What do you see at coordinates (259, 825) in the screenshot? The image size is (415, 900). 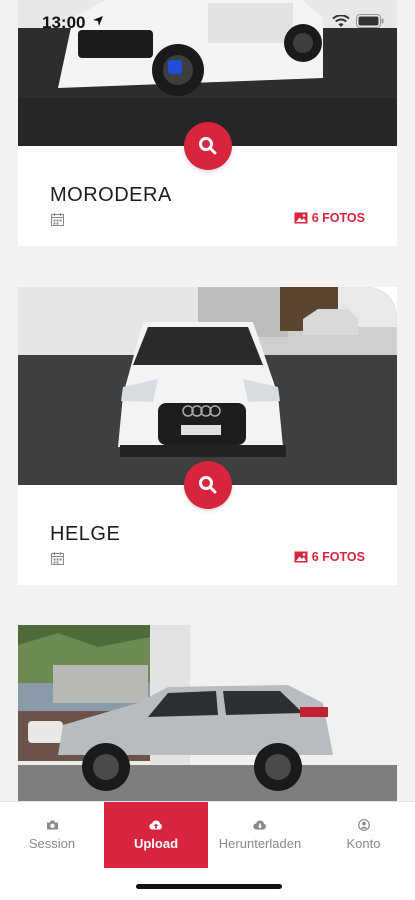 I see `cloud-download-icon` at bounding box center [259, 825].